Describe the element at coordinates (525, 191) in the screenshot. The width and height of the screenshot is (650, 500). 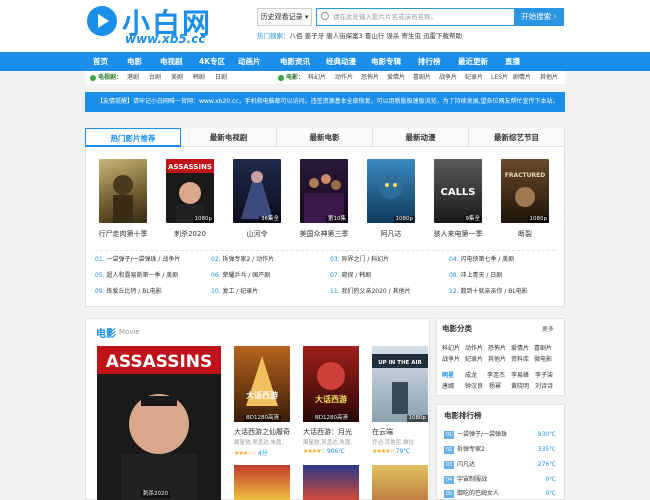
I see `poster-fractured: FRACTURED 1080p` at that location.